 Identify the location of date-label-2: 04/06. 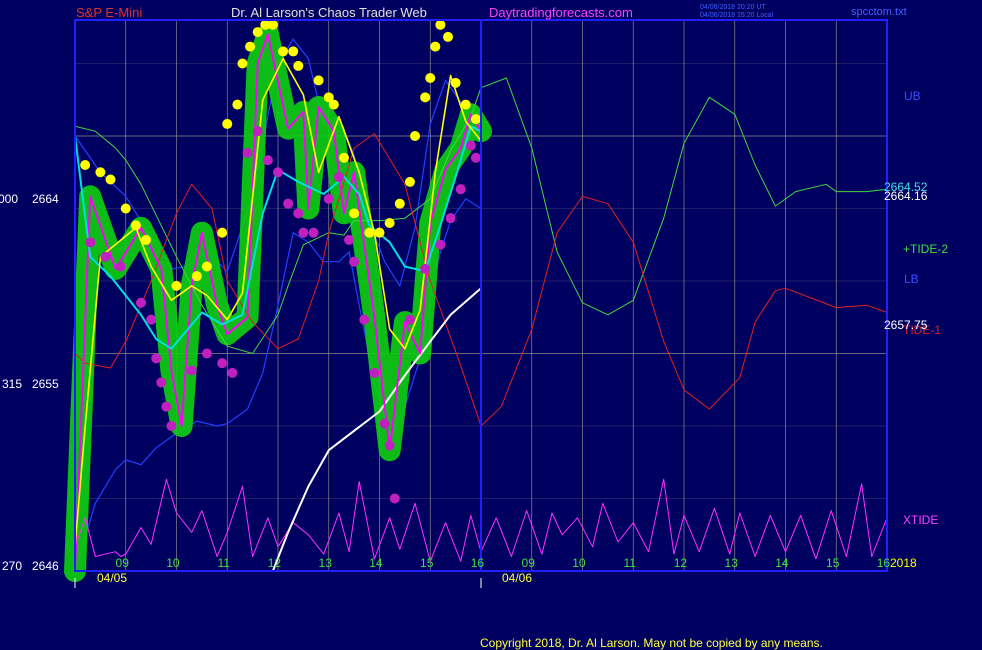
(517, 578).